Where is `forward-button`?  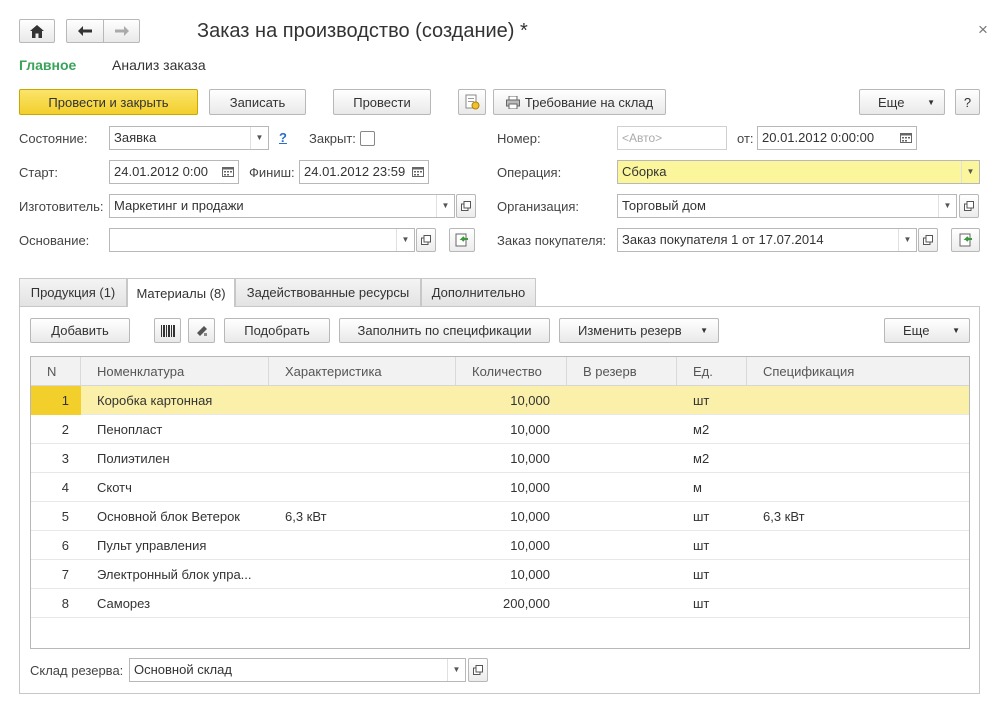 forward-button is located at coordinates (121, 31).